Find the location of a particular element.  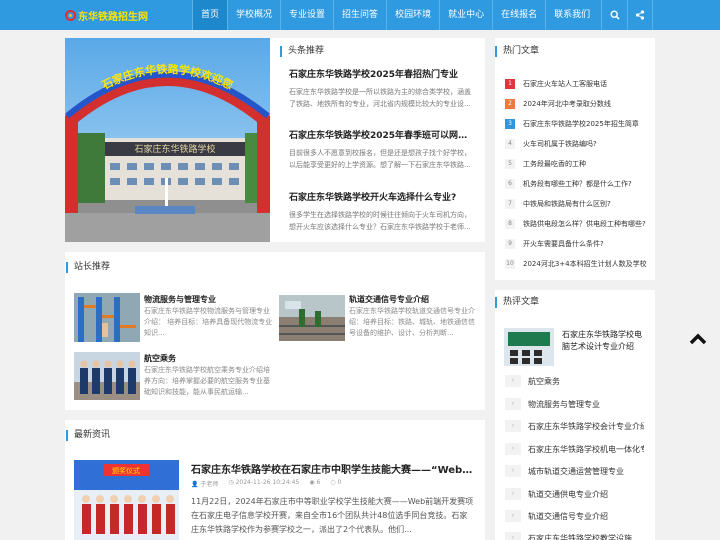

warehouse-photo is located at coordinates (107, 317).